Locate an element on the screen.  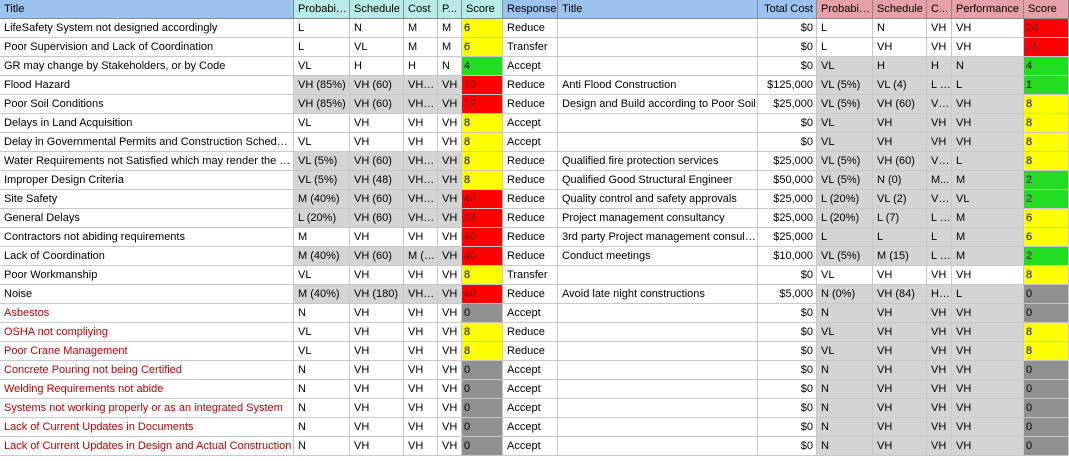
cell-residual-probability: VL is located at coordinates (845, 123).